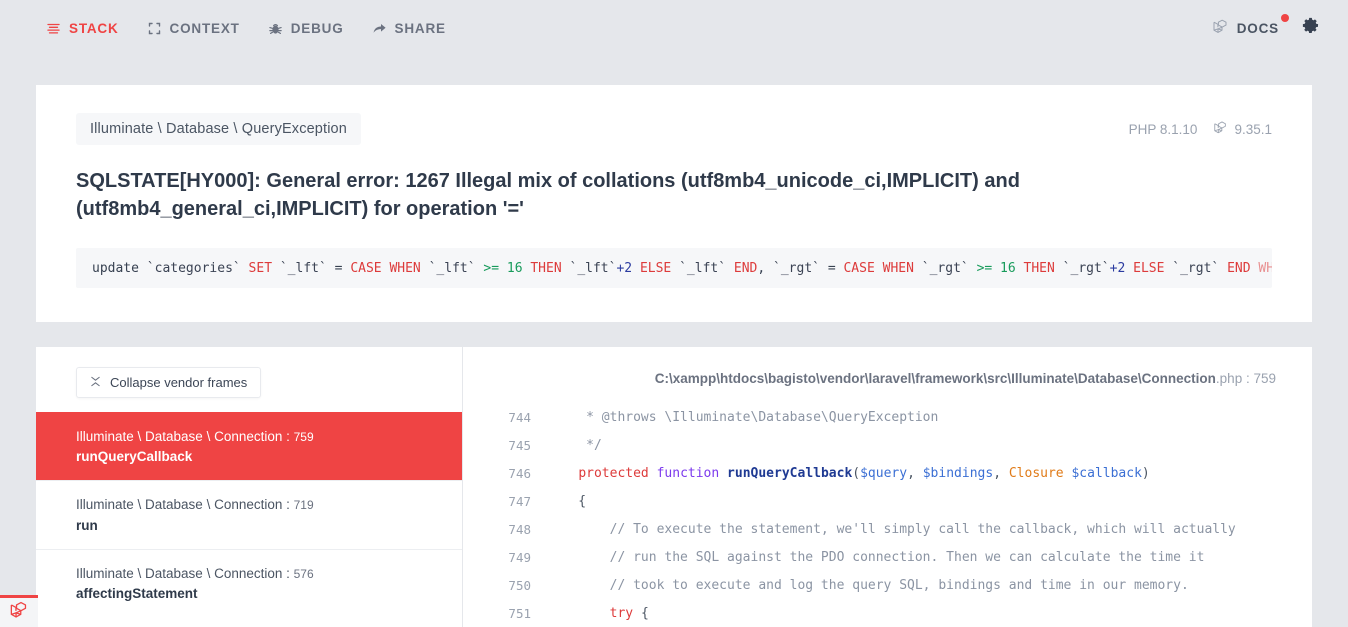  I want to click on code-token: (, so click(856, 473).